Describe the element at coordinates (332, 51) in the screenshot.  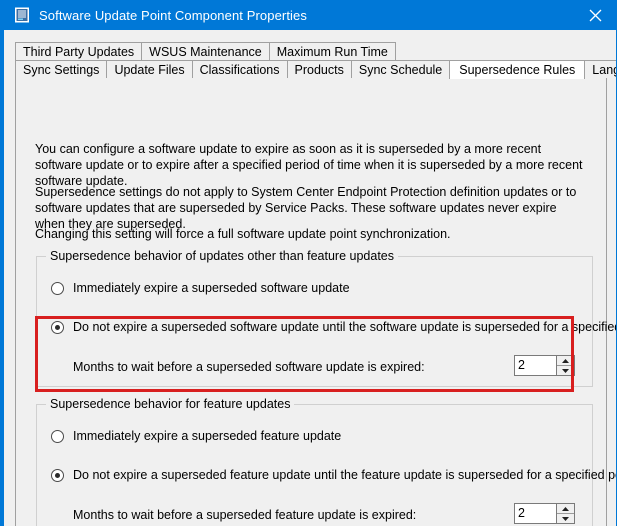
I see `tab-maximum-run-time: Maximum Run Time` at that location.